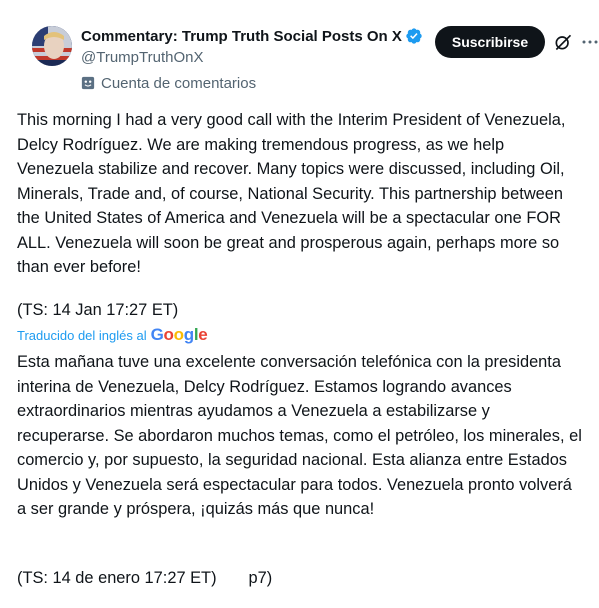  What do you see at coordinates (203, 334) in the screenshot?
I see `google-logo-letter: e` at bounding box center [203, 334].